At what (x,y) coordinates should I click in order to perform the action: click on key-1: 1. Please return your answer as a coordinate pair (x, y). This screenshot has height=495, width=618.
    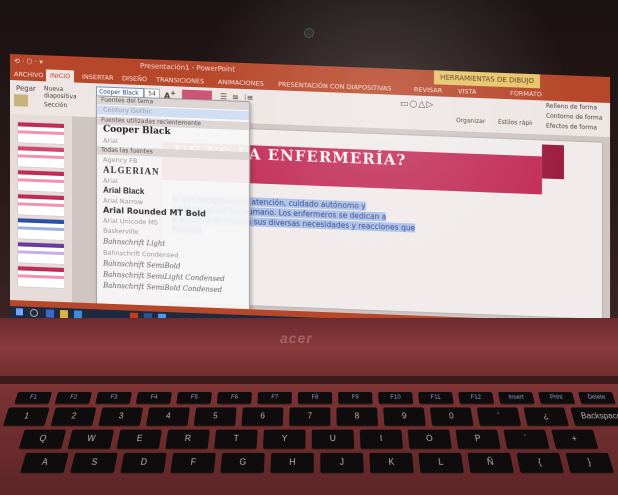
    Looking at the image, I should click on (26, 416).